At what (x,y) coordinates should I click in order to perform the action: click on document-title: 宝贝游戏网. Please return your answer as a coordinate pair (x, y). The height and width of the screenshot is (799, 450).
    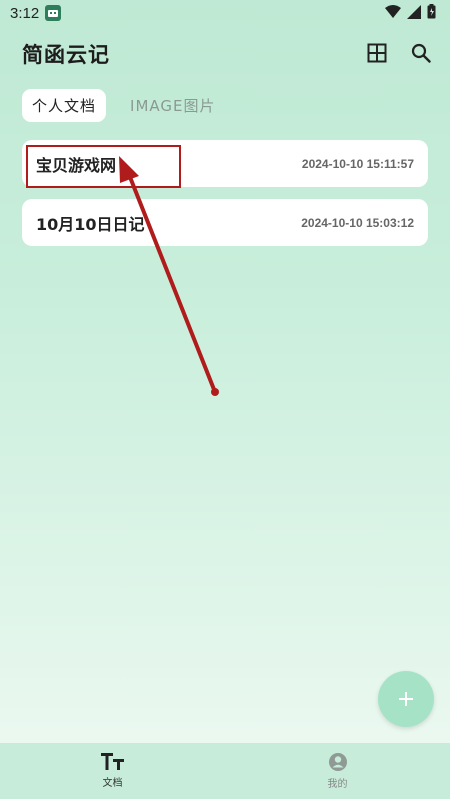
    Looking at the image, I should click on (76, 165).